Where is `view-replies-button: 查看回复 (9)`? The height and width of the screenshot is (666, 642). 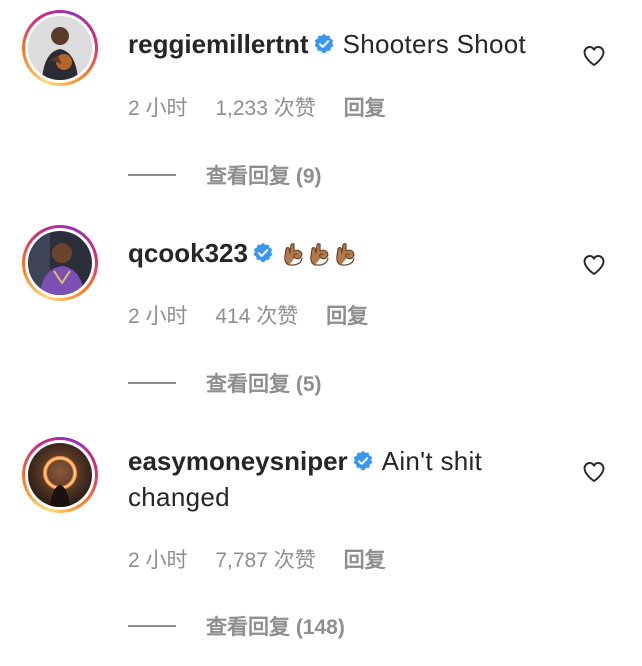
view-replies-button: 查看回复 (9) is located at coordinates (225, 175).